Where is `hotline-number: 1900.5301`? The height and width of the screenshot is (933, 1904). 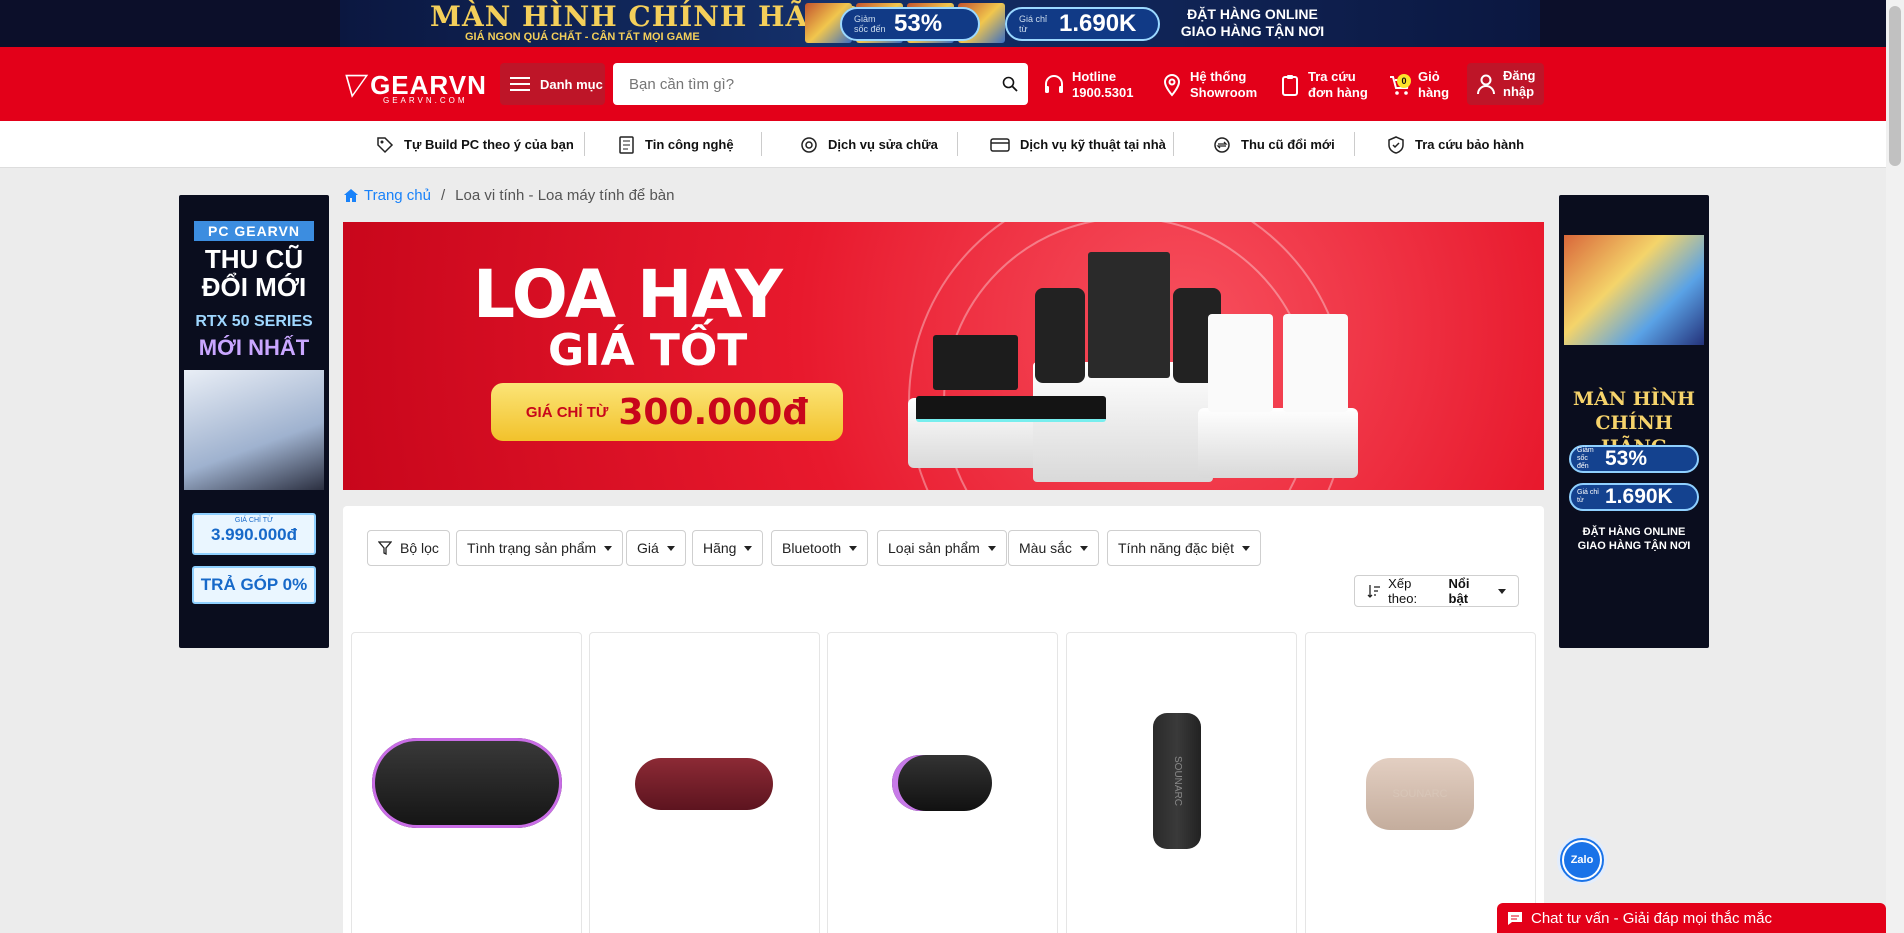
hotline-number: 1900.5301 is located at coordinates (1103, 92).